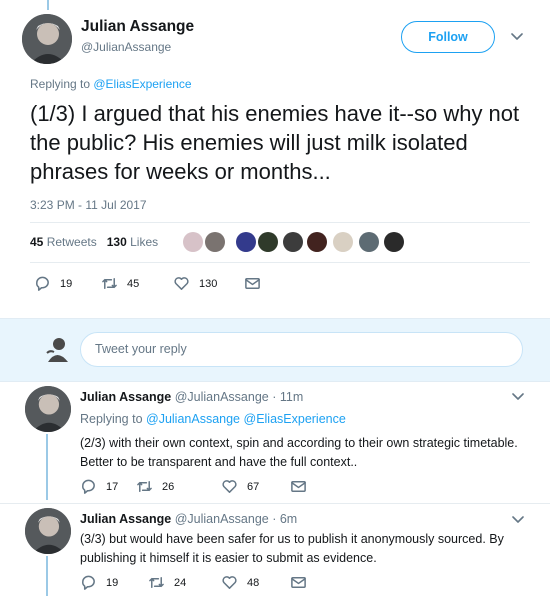  Describe the element at coordinates (57, 350) in the screenshot. I see `user-icon` at that location.